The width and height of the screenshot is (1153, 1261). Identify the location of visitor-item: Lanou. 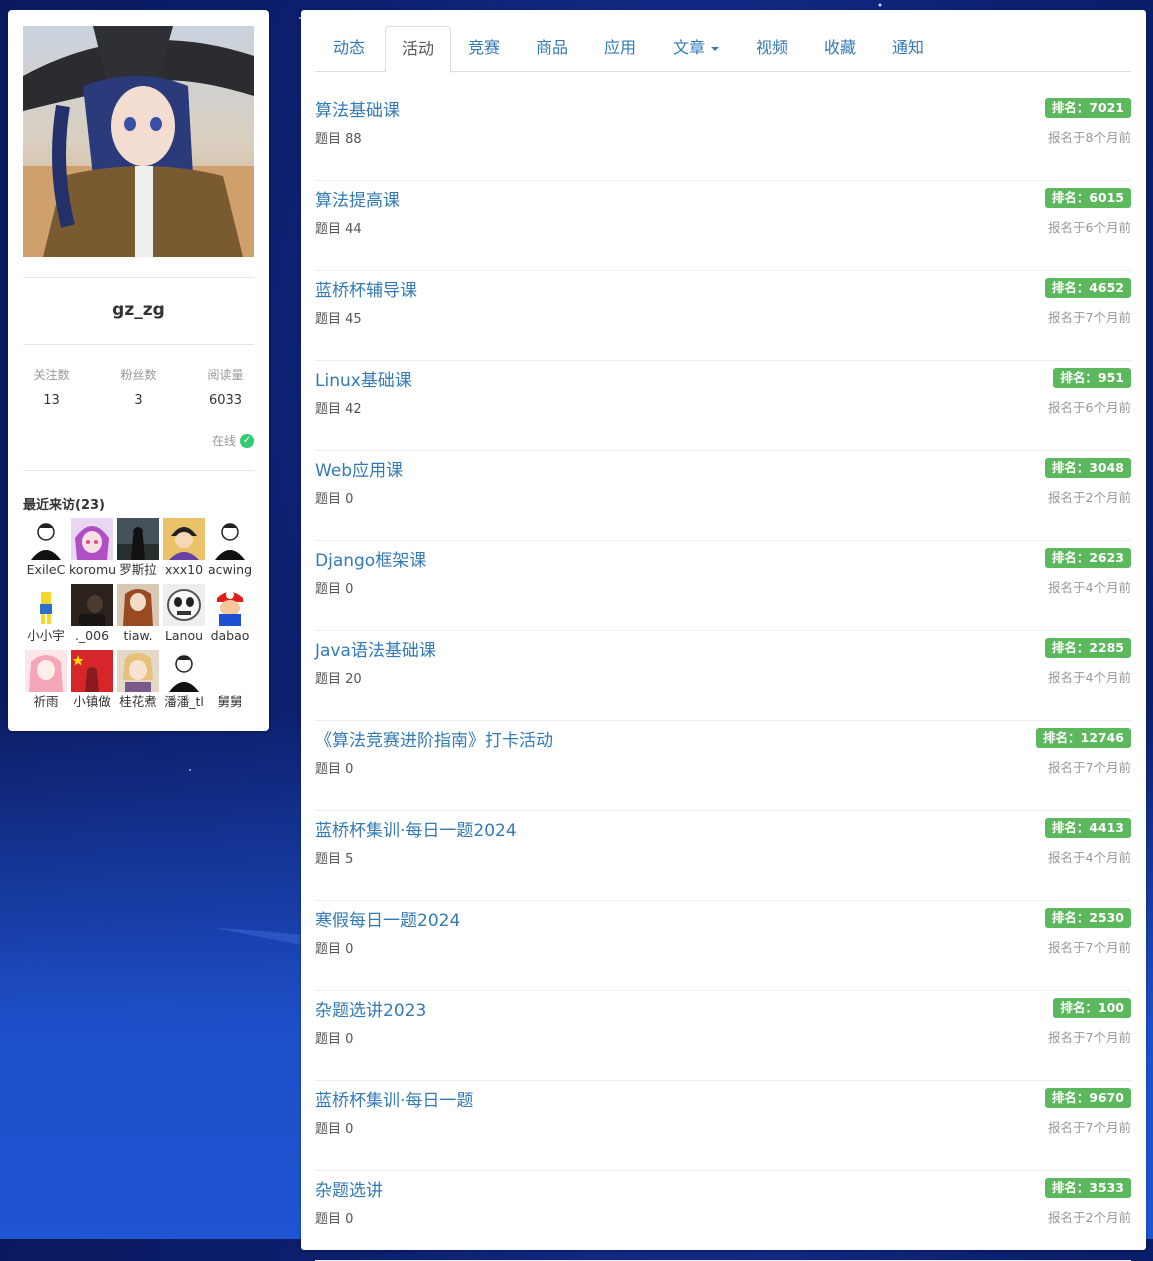
(184, 615).